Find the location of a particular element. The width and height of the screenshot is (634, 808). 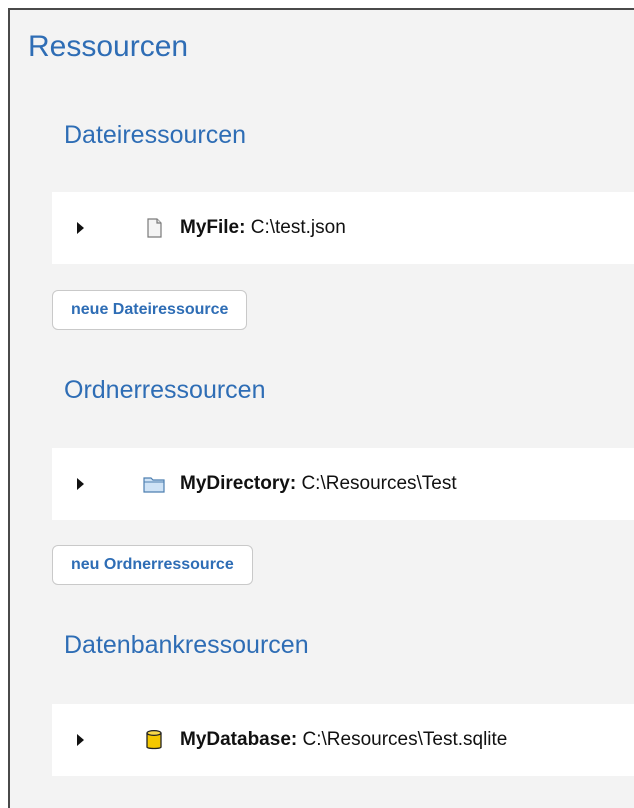

new-file-resource-button: neue Dateiressource is located at coordinates (150, 310).